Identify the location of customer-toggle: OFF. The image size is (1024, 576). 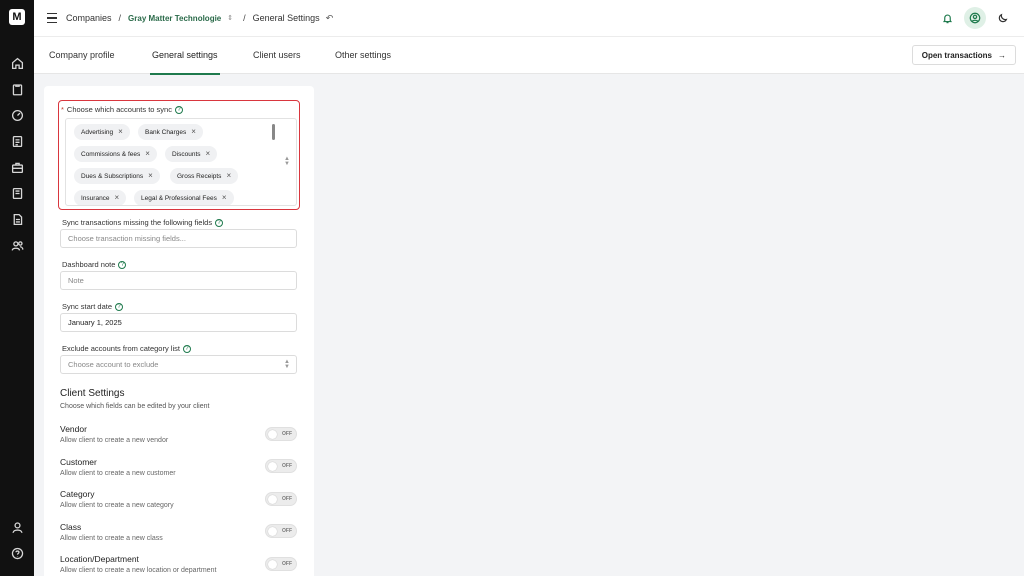
(281, 466).